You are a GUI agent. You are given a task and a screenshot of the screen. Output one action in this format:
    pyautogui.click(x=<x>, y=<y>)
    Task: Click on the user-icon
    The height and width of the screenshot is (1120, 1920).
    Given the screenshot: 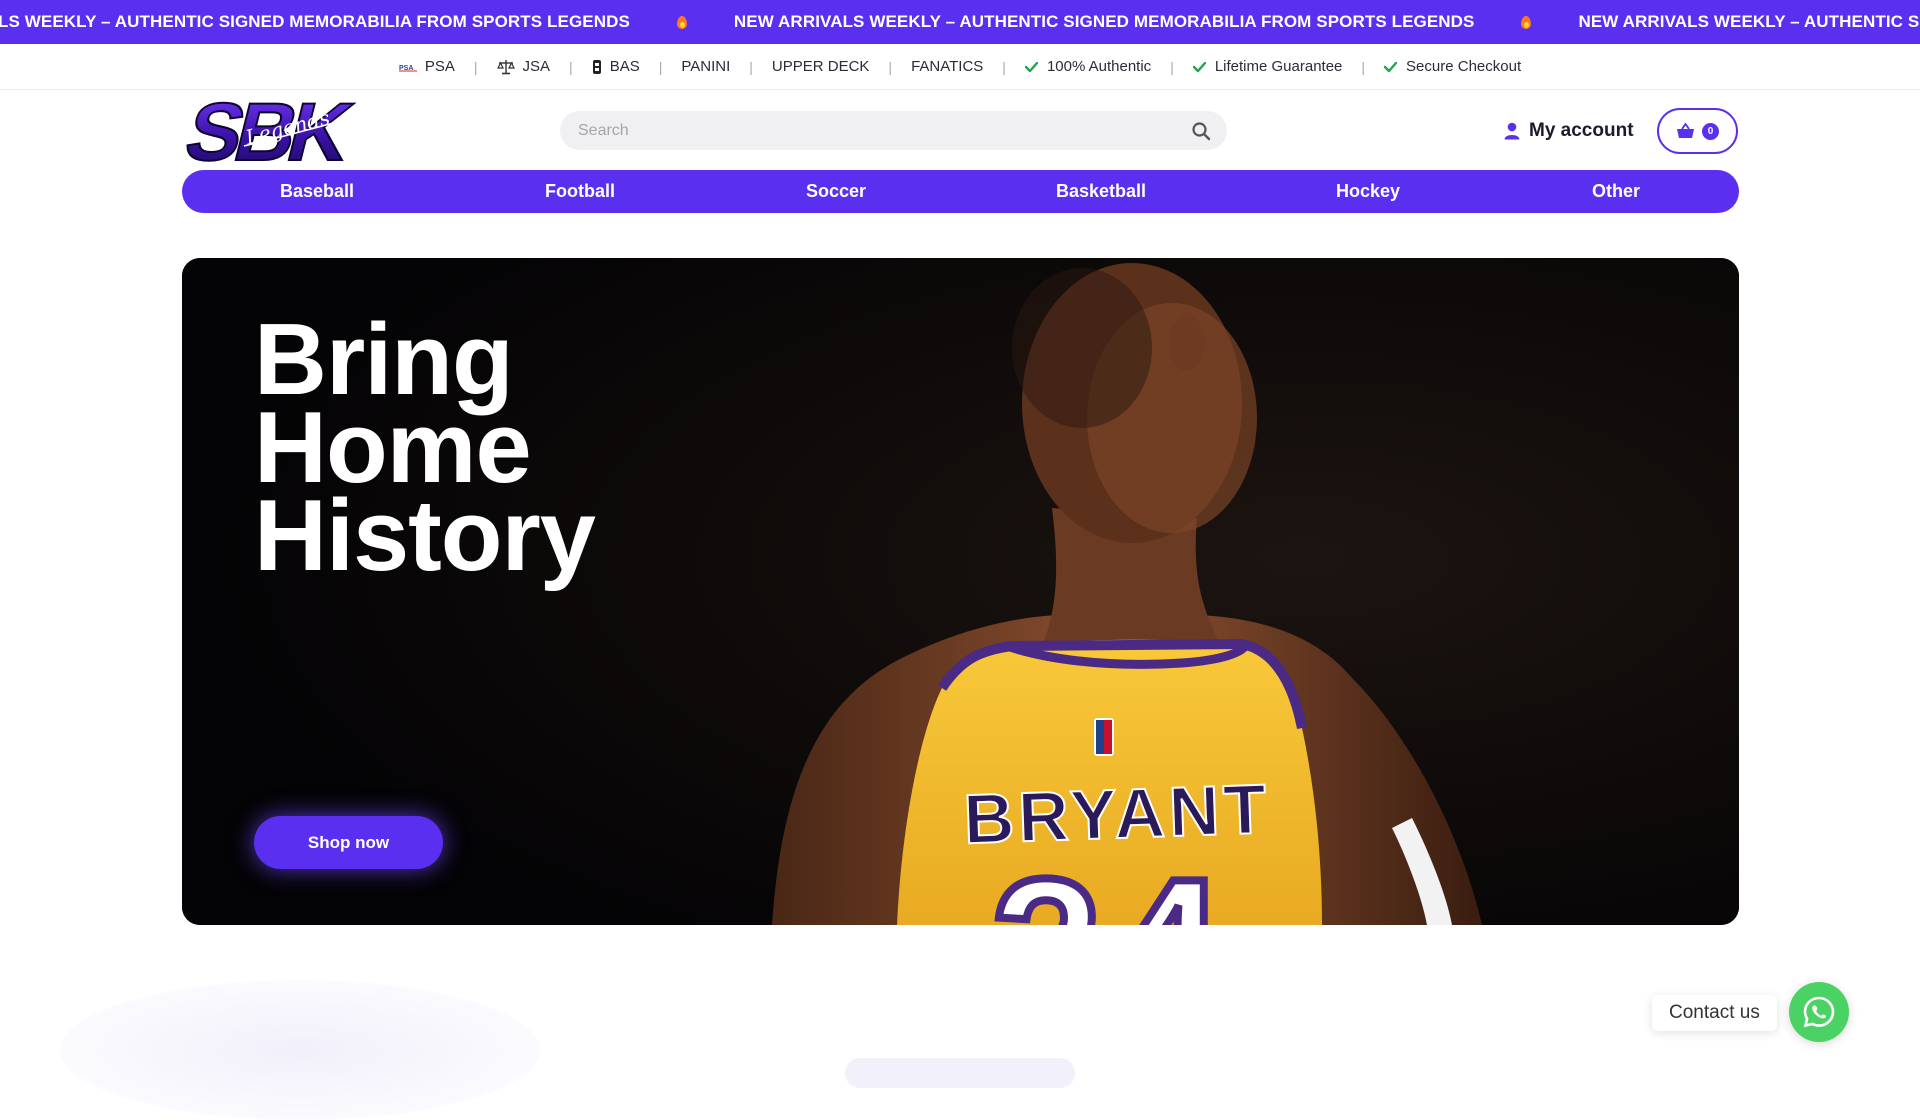 What is the action you would take?
    pyautogui.click(x=1512, y=131)
    